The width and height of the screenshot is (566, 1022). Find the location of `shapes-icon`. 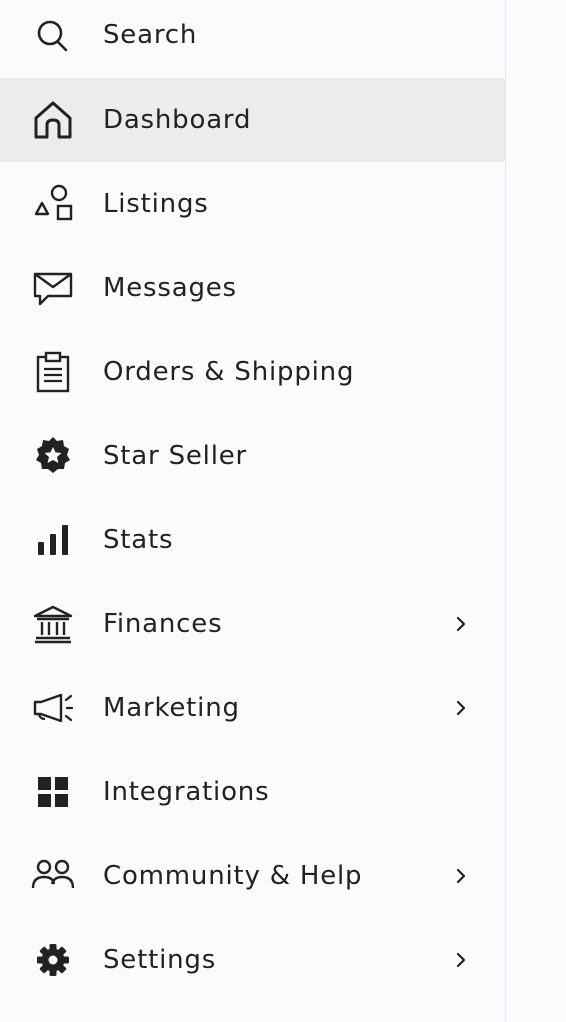

shapes-icon is located at coordinates (53, 204).